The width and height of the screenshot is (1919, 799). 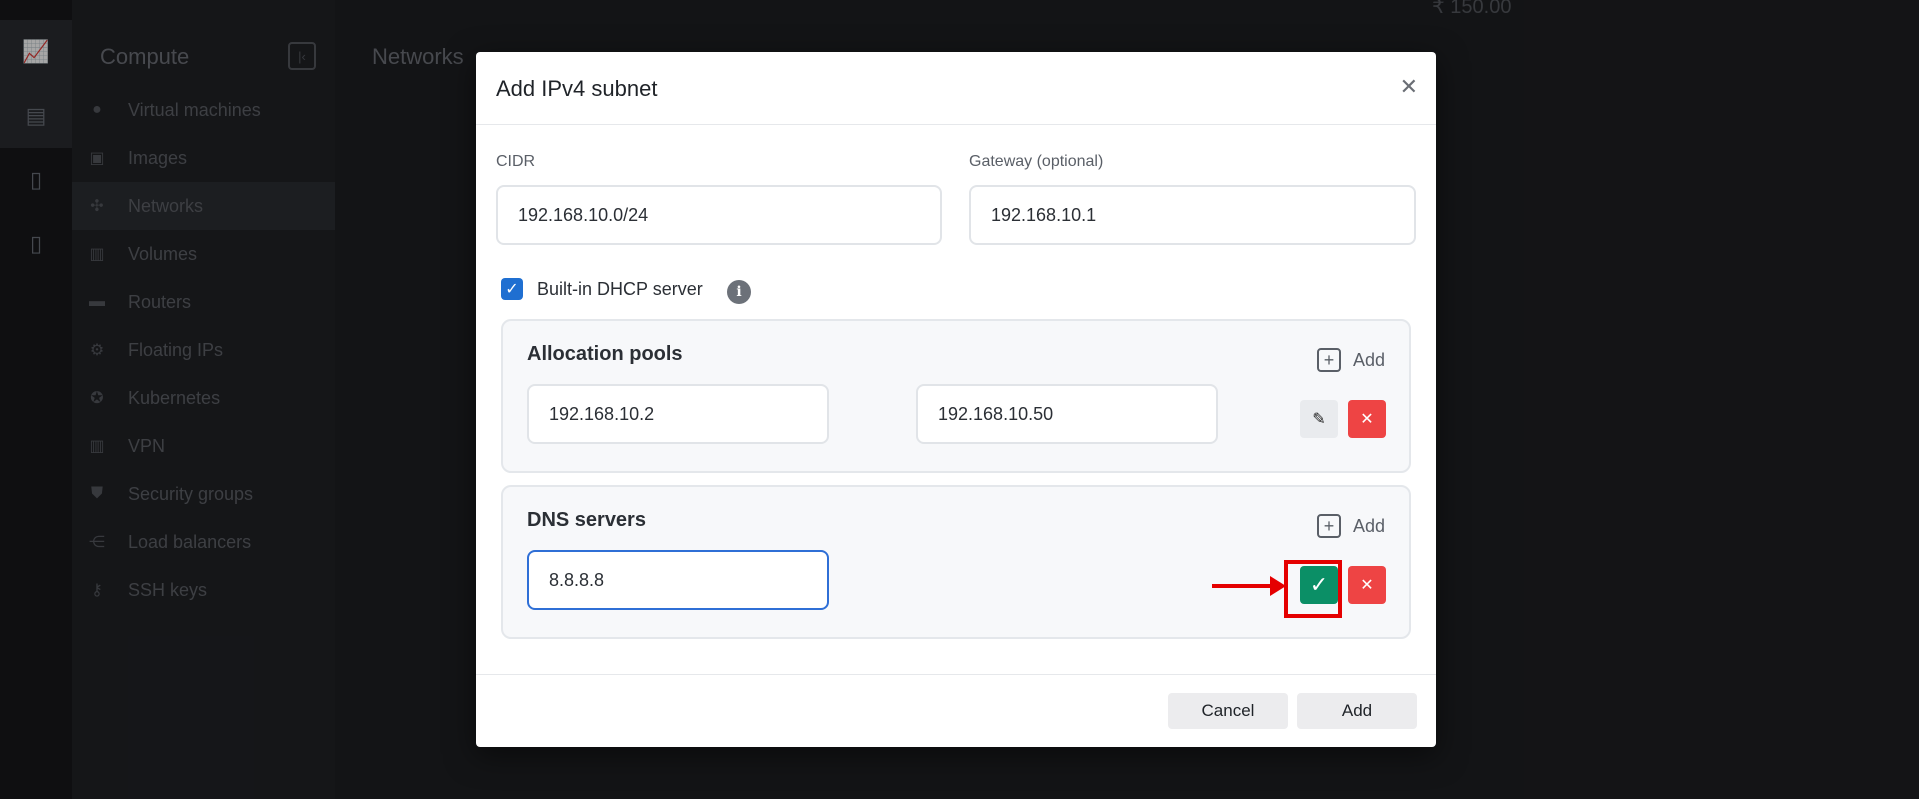 I want to click on modal-title: Add IPv4 subnet, so click(x=577, y=88).